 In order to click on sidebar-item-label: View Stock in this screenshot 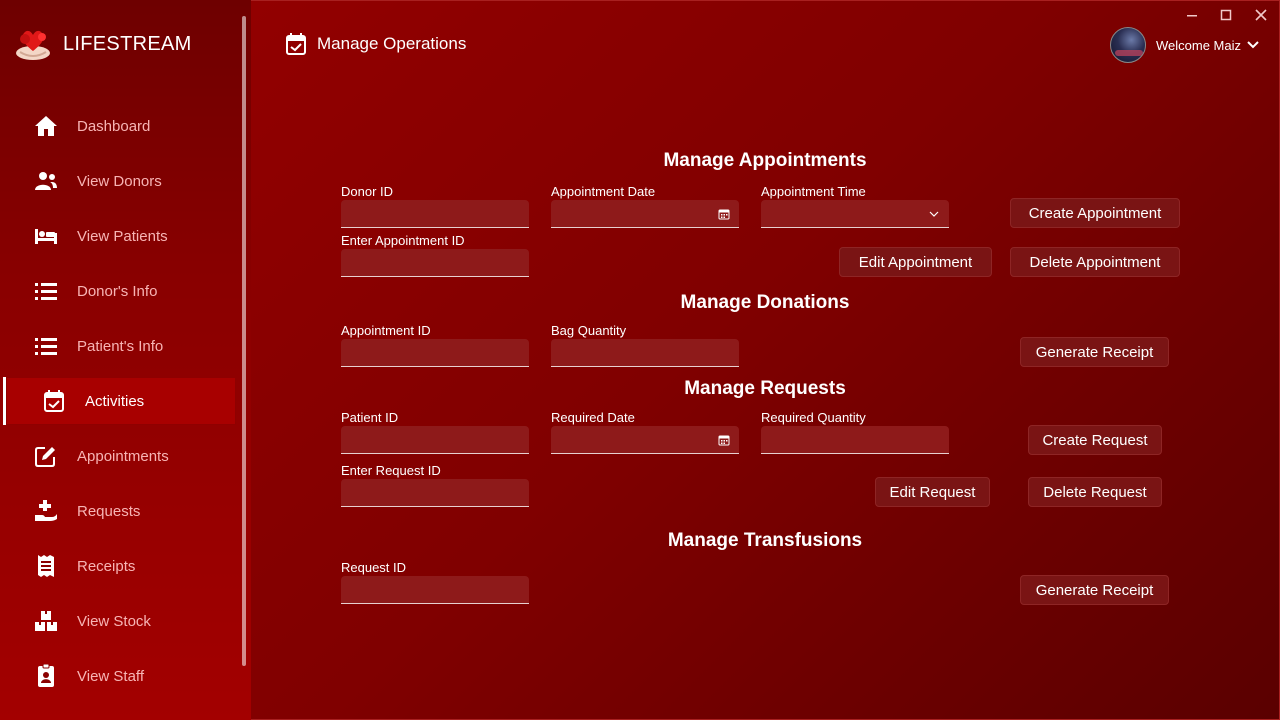, I will do `click(114, 621)`.